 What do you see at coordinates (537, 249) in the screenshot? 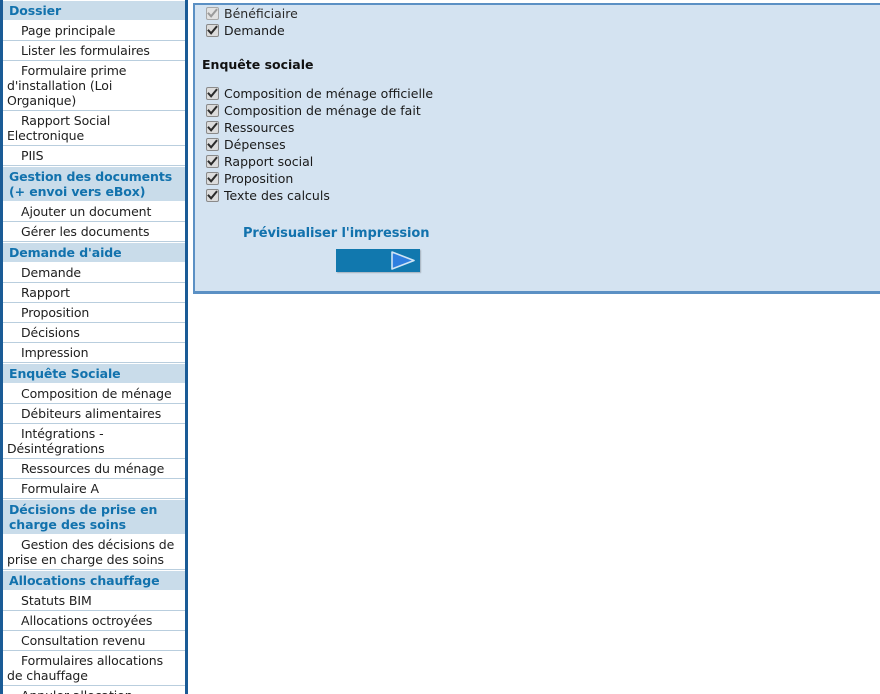
I see `preview-action-area: Prévisualiser l'impression` at bounding box center [537, 249].